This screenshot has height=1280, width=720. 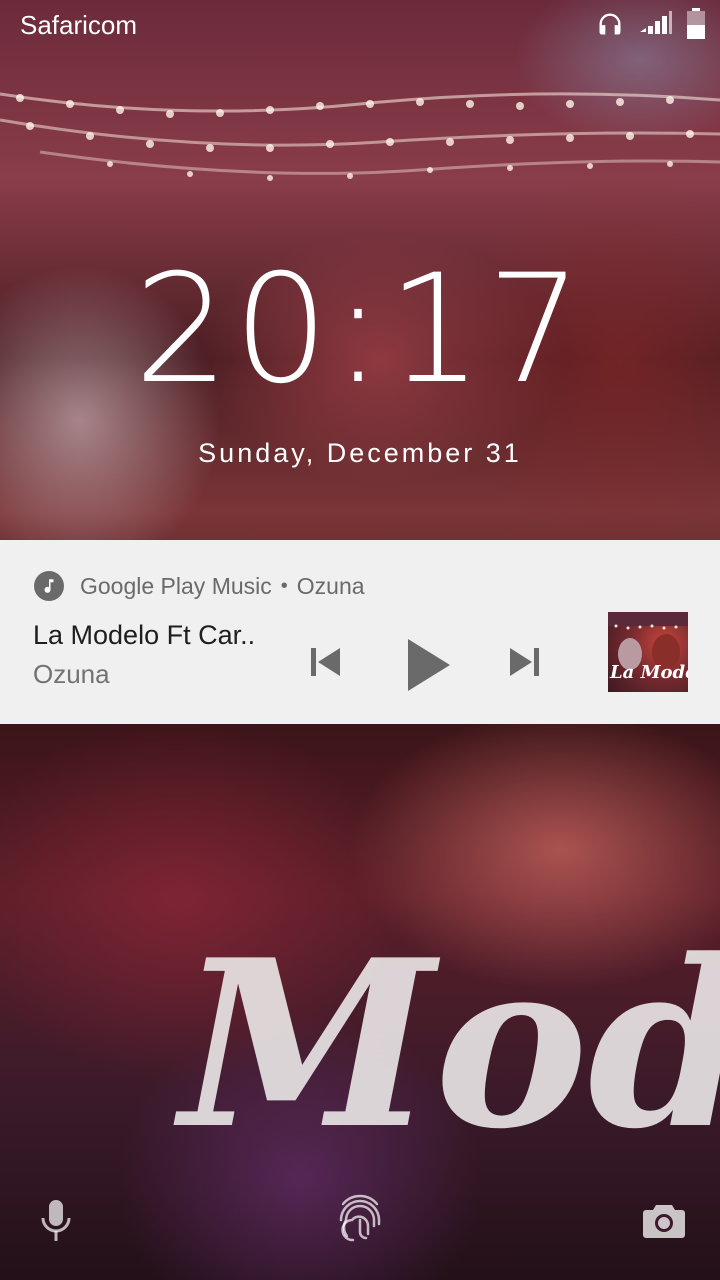 I want to click on battery-icon, so click(x=696, y=24).